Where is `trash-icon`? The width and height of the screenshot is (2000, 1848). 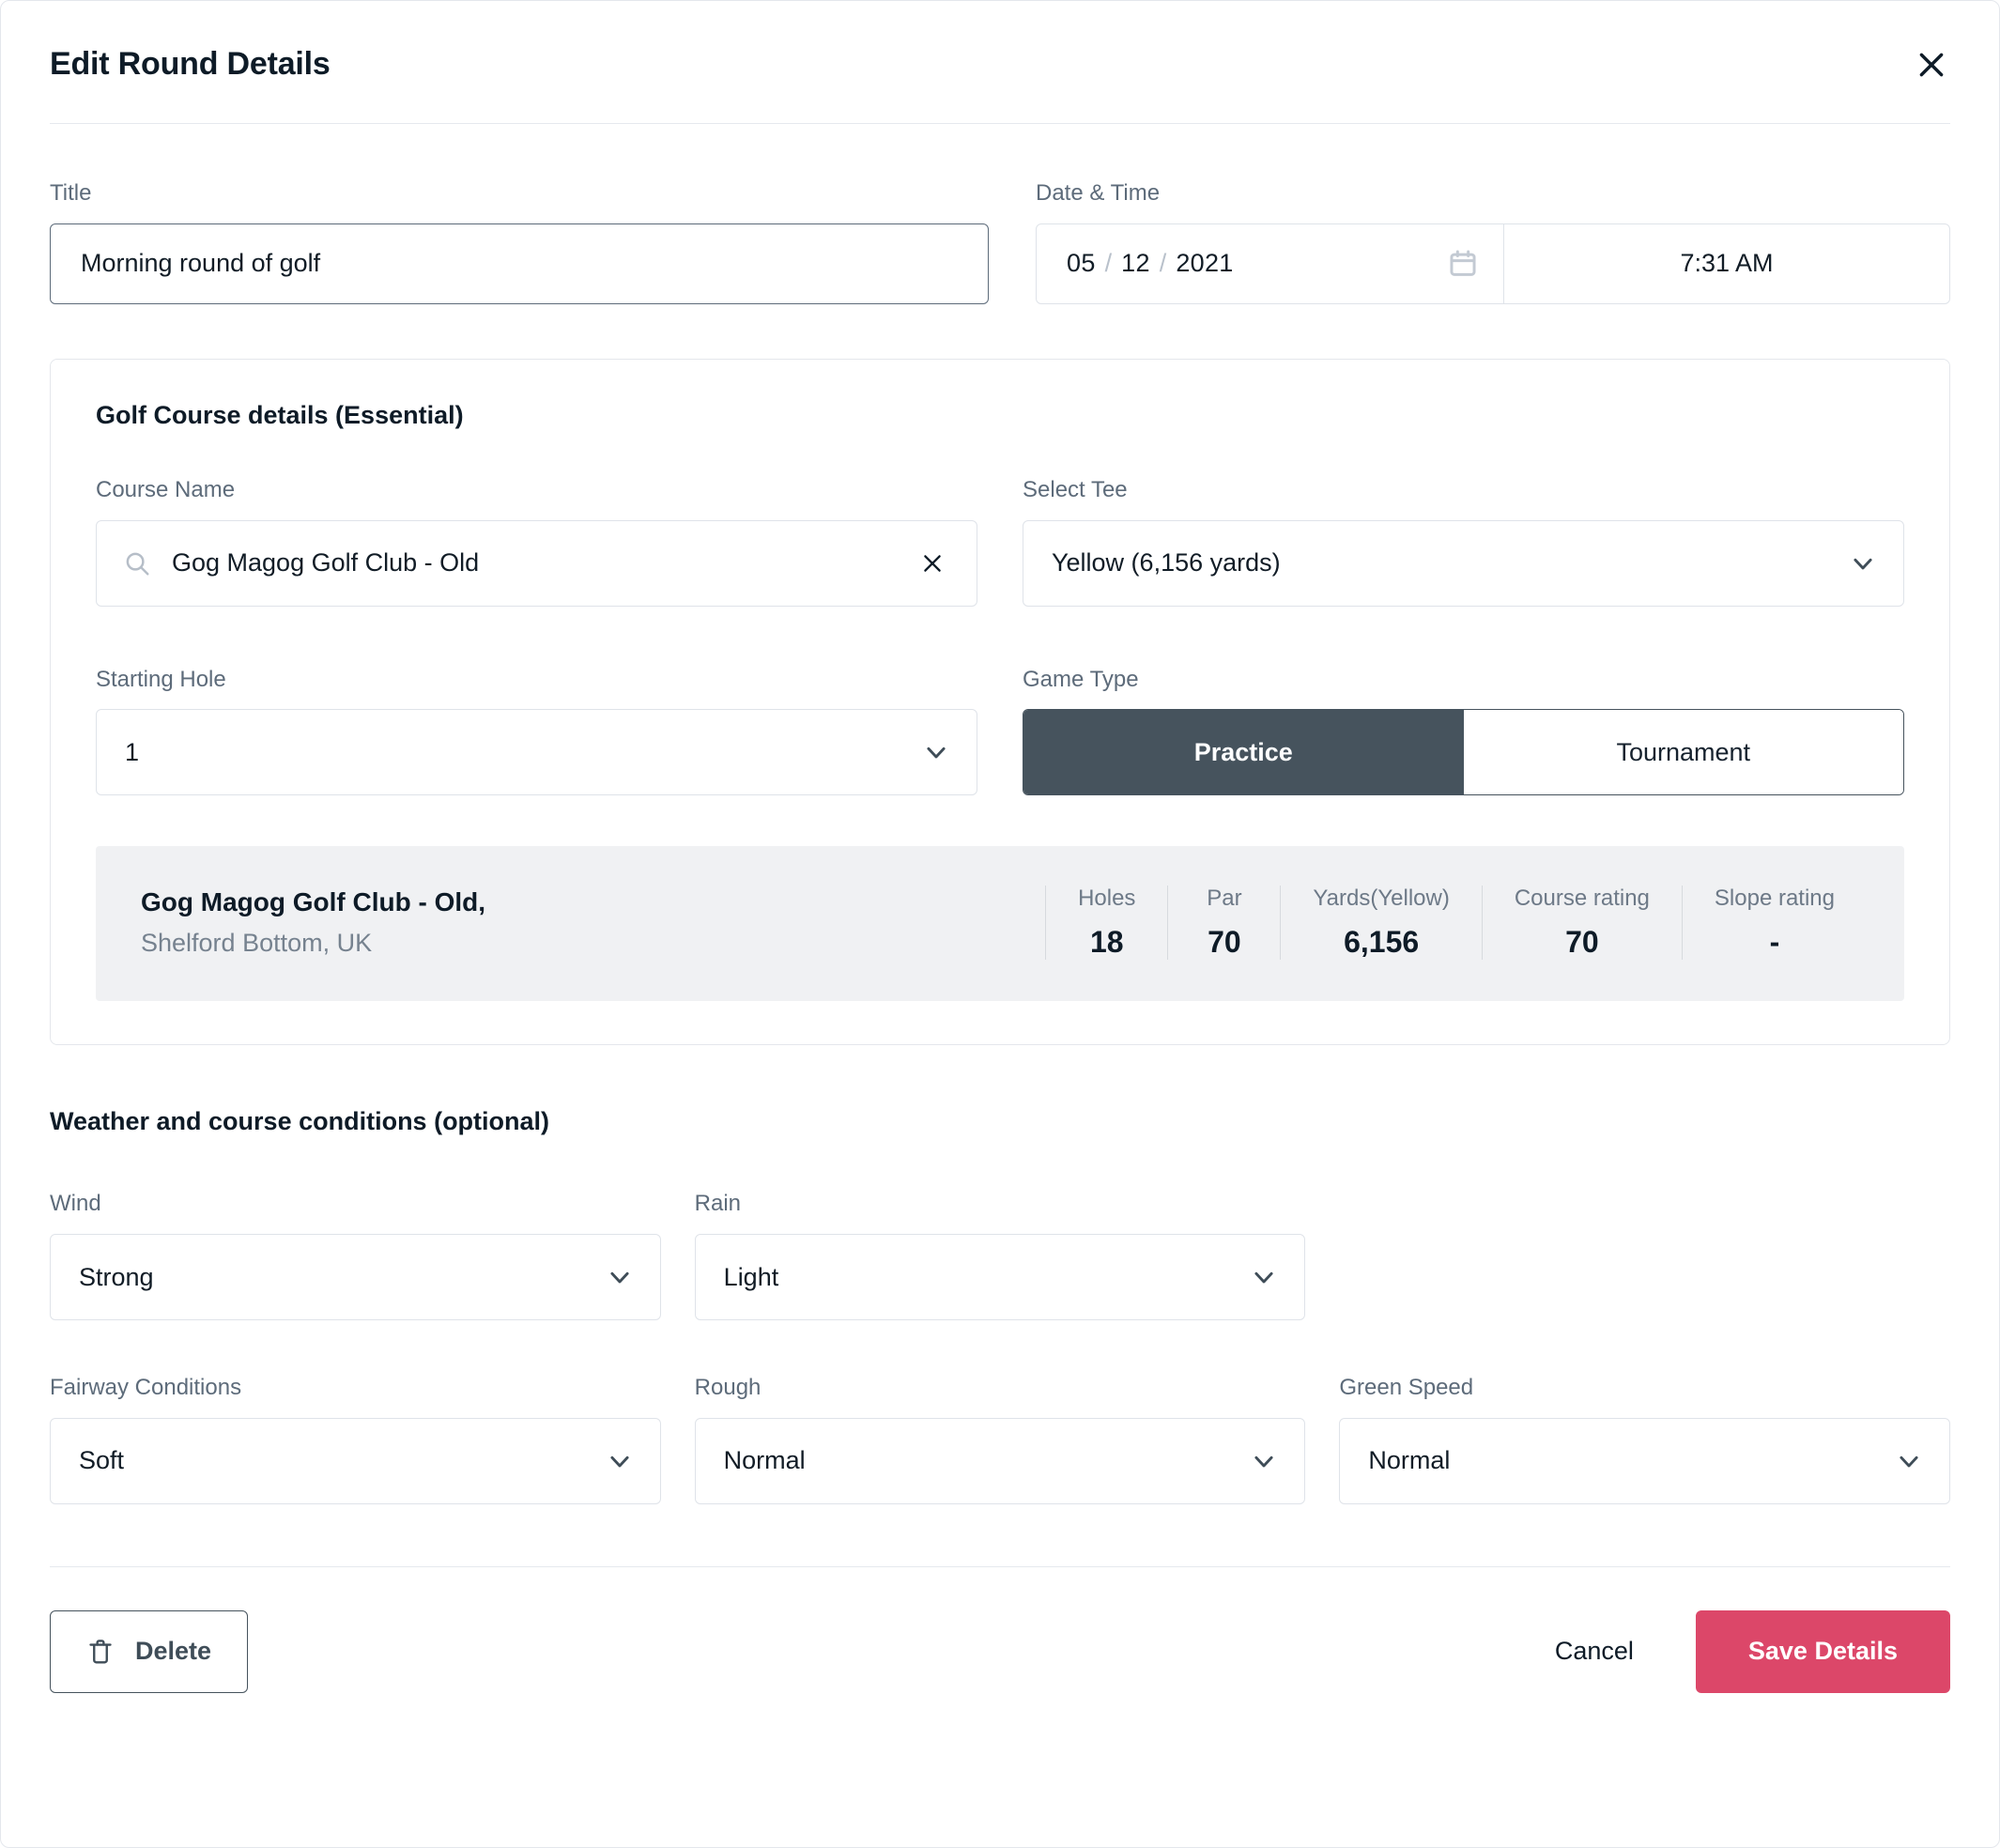 trash-icon is located at coordinates (100, 1652).